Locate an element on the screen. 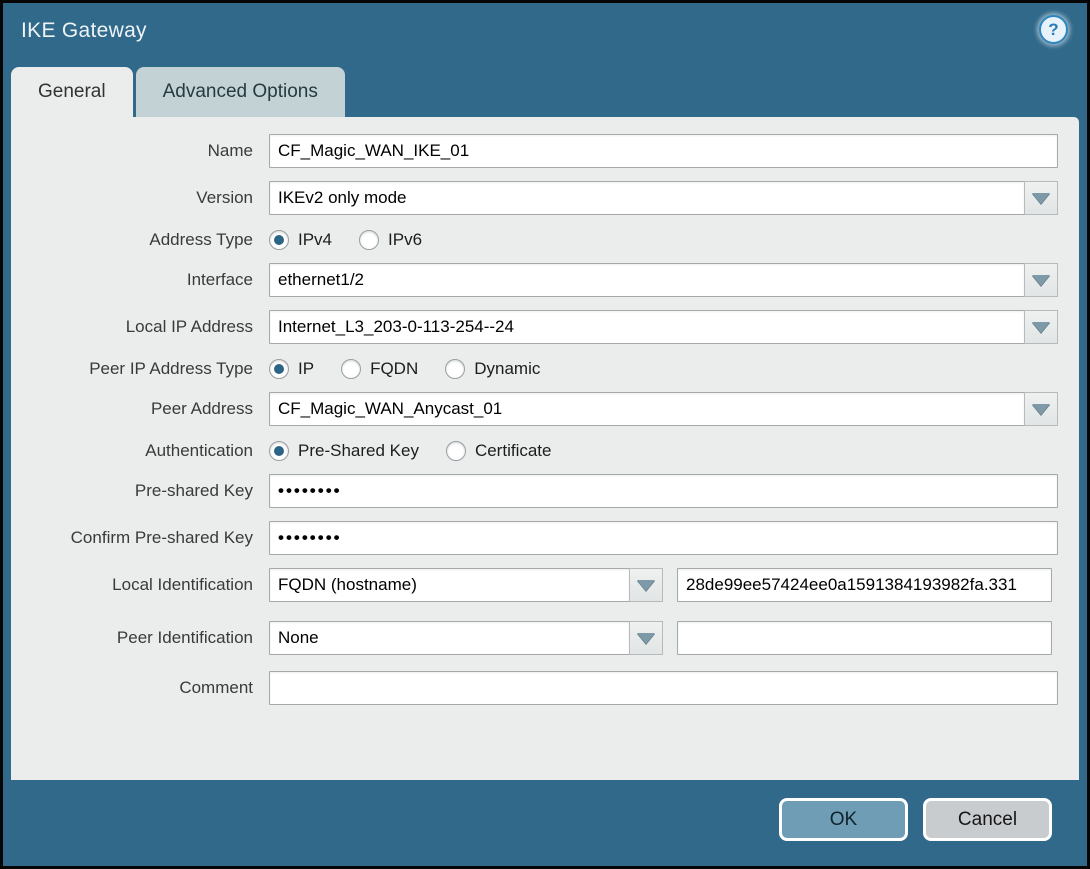 The height and width of the screenshot is (869, 1090). peer-type-fqdn-option-label: FQDN is located at coordinates (394, 368).